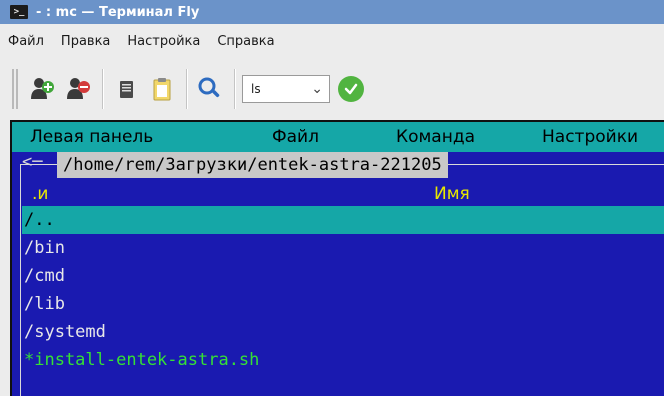  I want to click on copy-icon, so click(126, 89).